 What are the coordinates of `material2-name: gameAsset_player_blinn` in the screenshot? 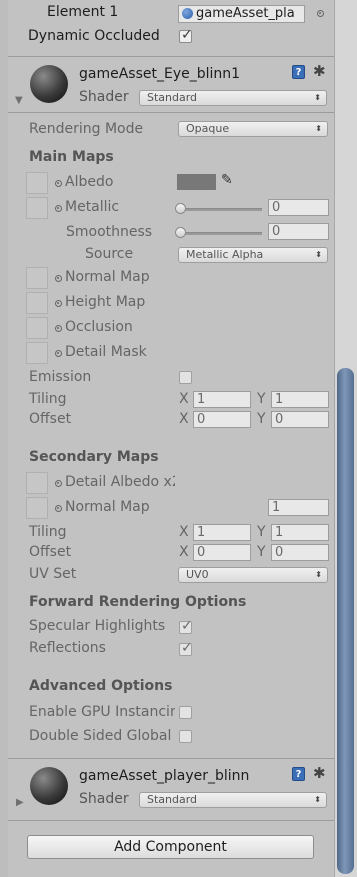 It's located at (164, 776).